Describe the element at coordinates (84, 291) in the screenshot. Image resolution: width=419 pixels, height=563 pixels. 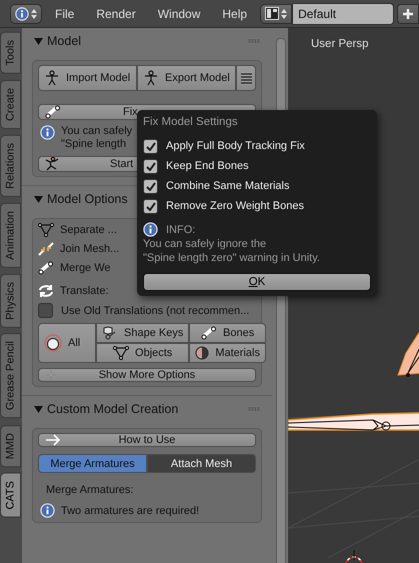
I see `translate-label: Translate:` at that location.